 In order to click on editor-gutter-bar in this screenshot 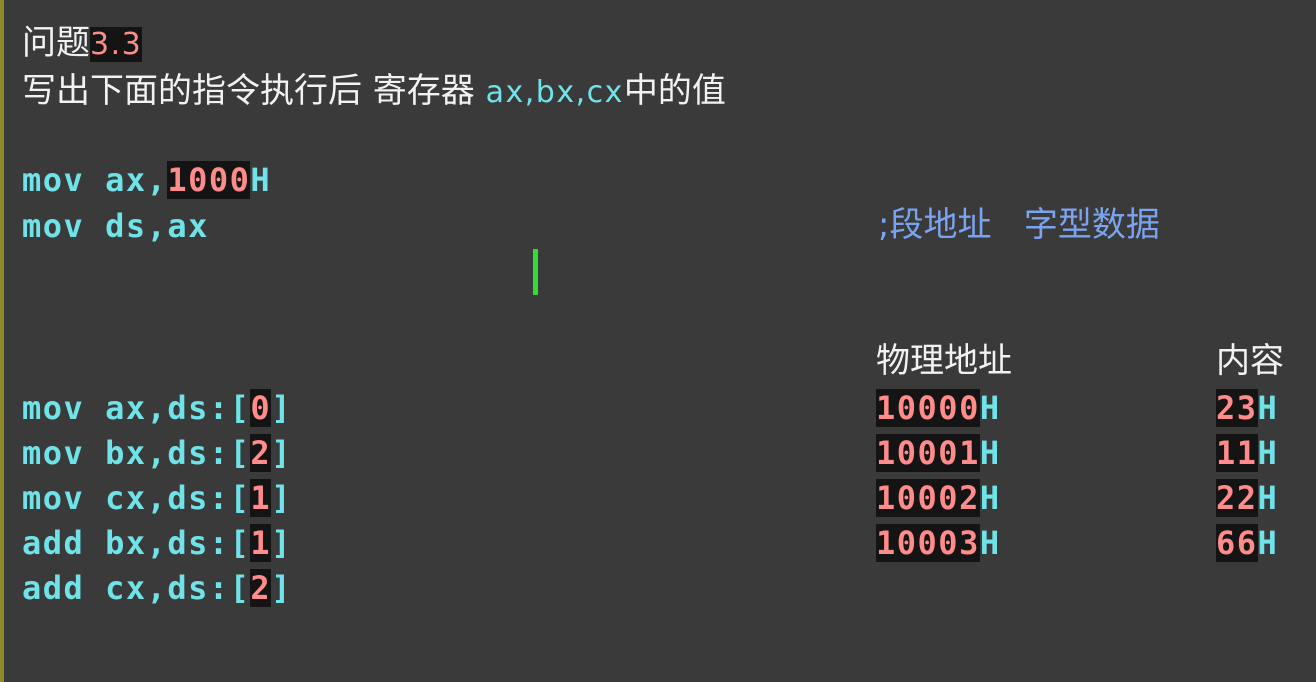, I will do `click(2, 341)`.